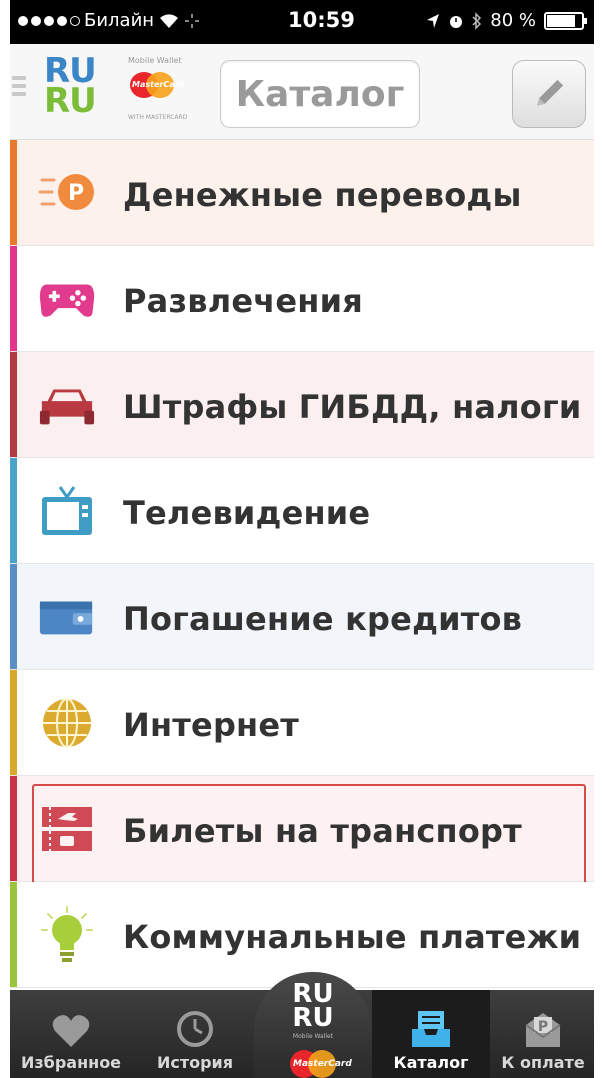  I want to click on tab-home-logo: RU RU Mobile Wallet MasterCard, so click(313, 1025).